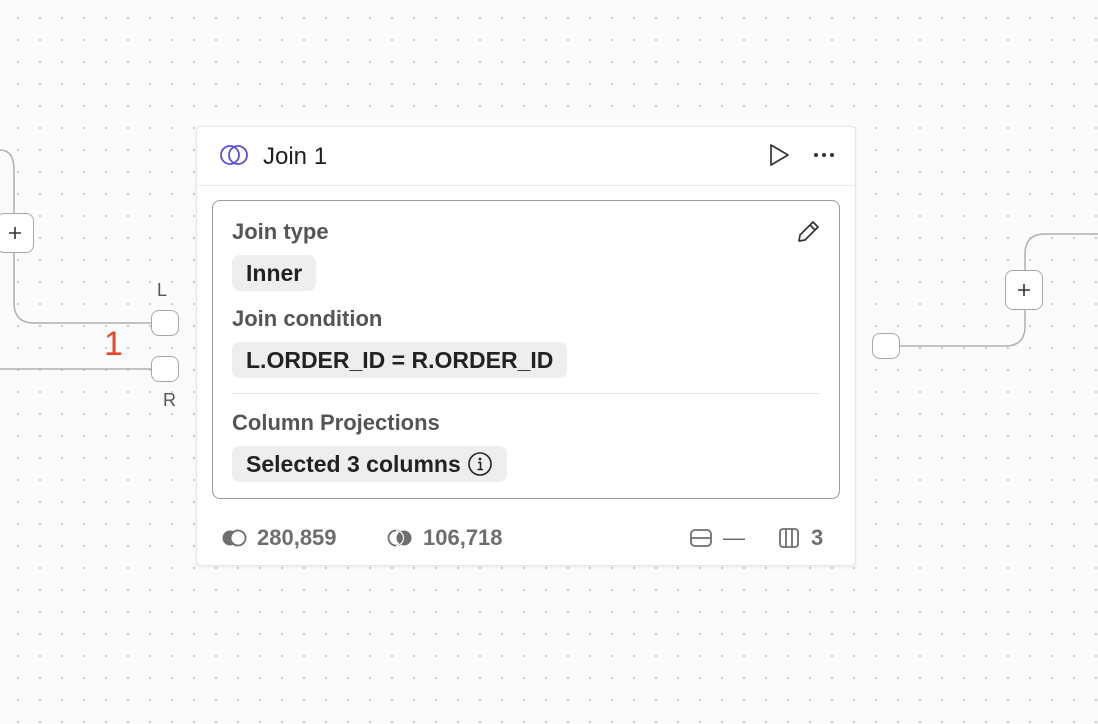 The width and height of the screenshot is (1098, 724). What do you see at coordinates (817, 537) in the screenshot?
I see `columns-value: 3` at bounding box center [817, 537].